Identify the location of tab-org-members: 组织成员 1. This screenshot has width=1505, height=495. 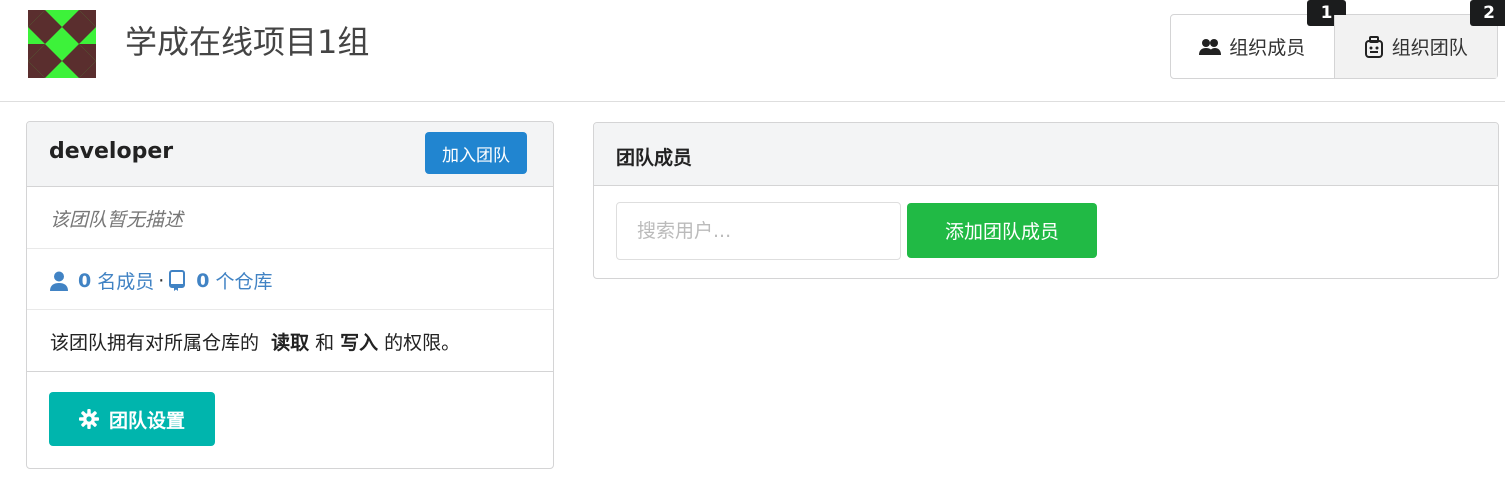
(1258, 39).